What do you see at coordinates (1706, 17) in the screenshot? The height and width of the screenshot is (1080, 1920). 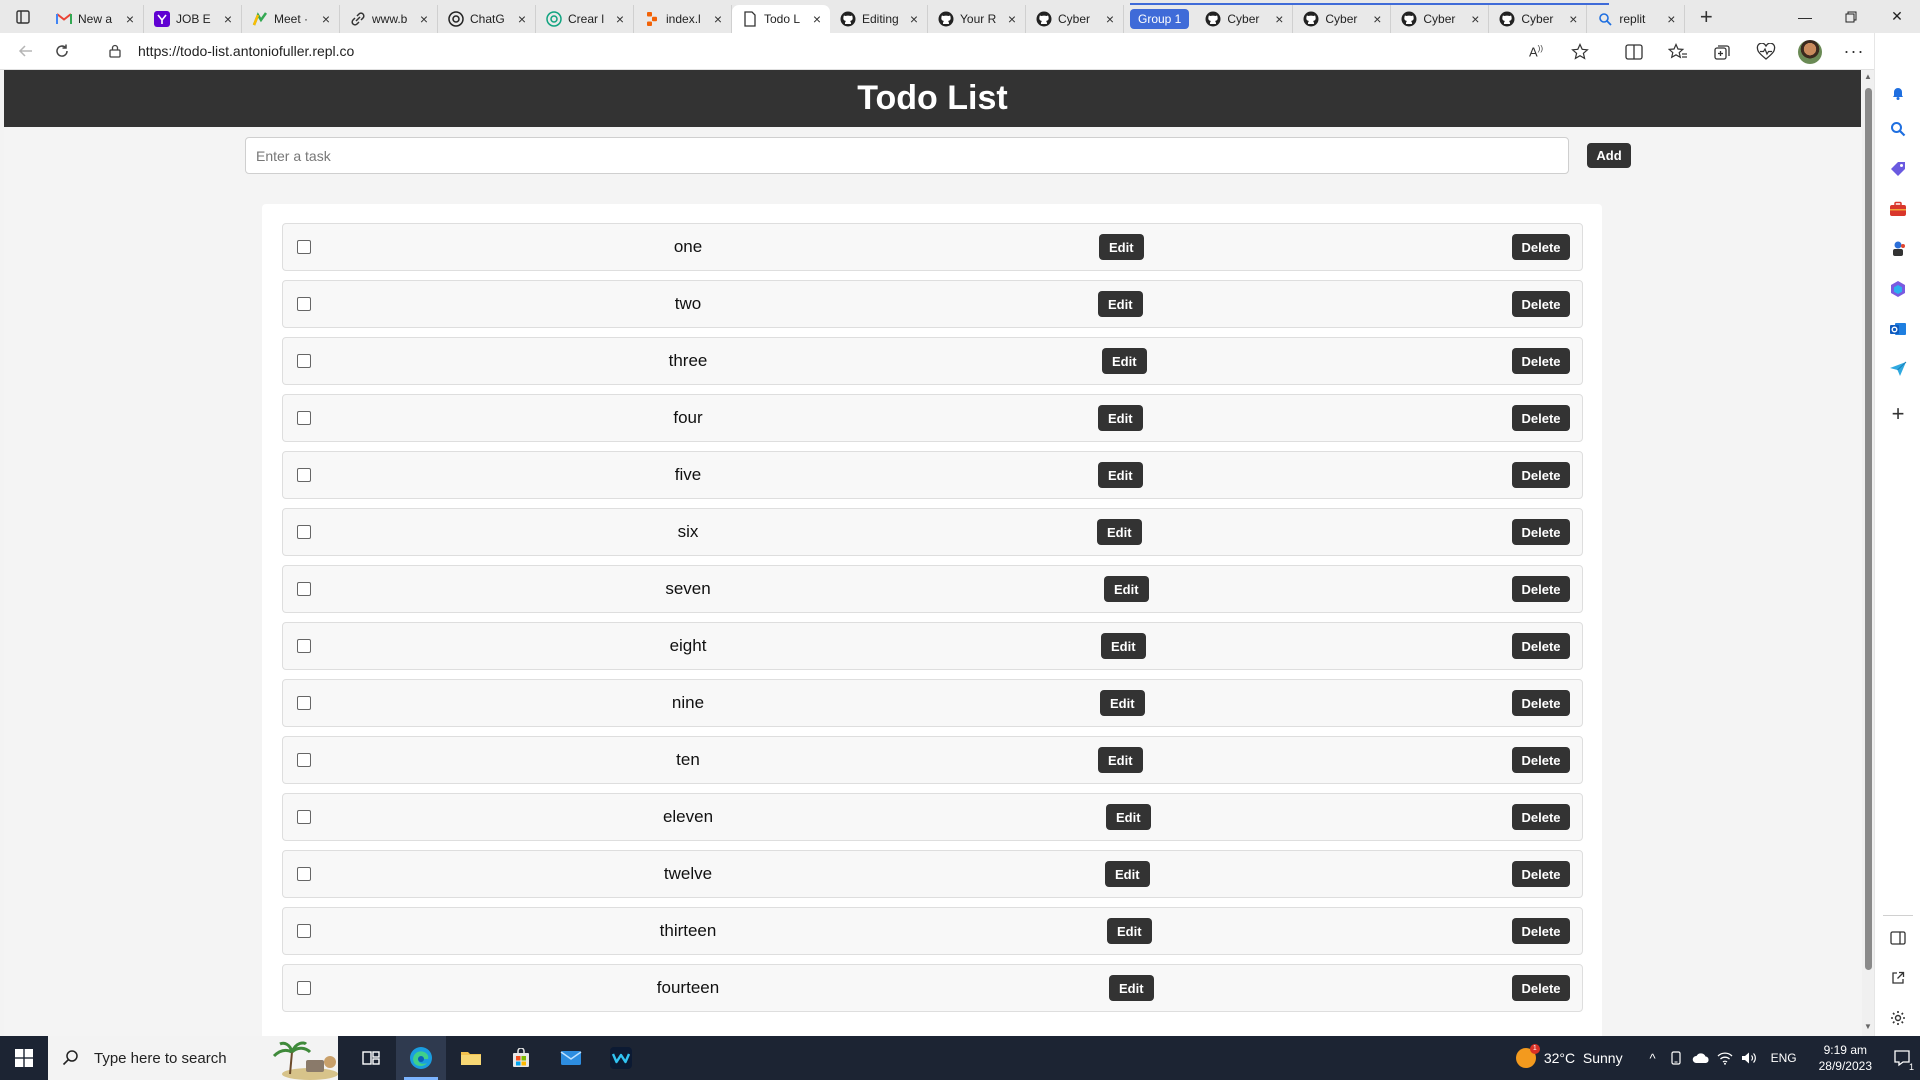 I see `new-tab-button: +` at bounding box center [1706, 17].